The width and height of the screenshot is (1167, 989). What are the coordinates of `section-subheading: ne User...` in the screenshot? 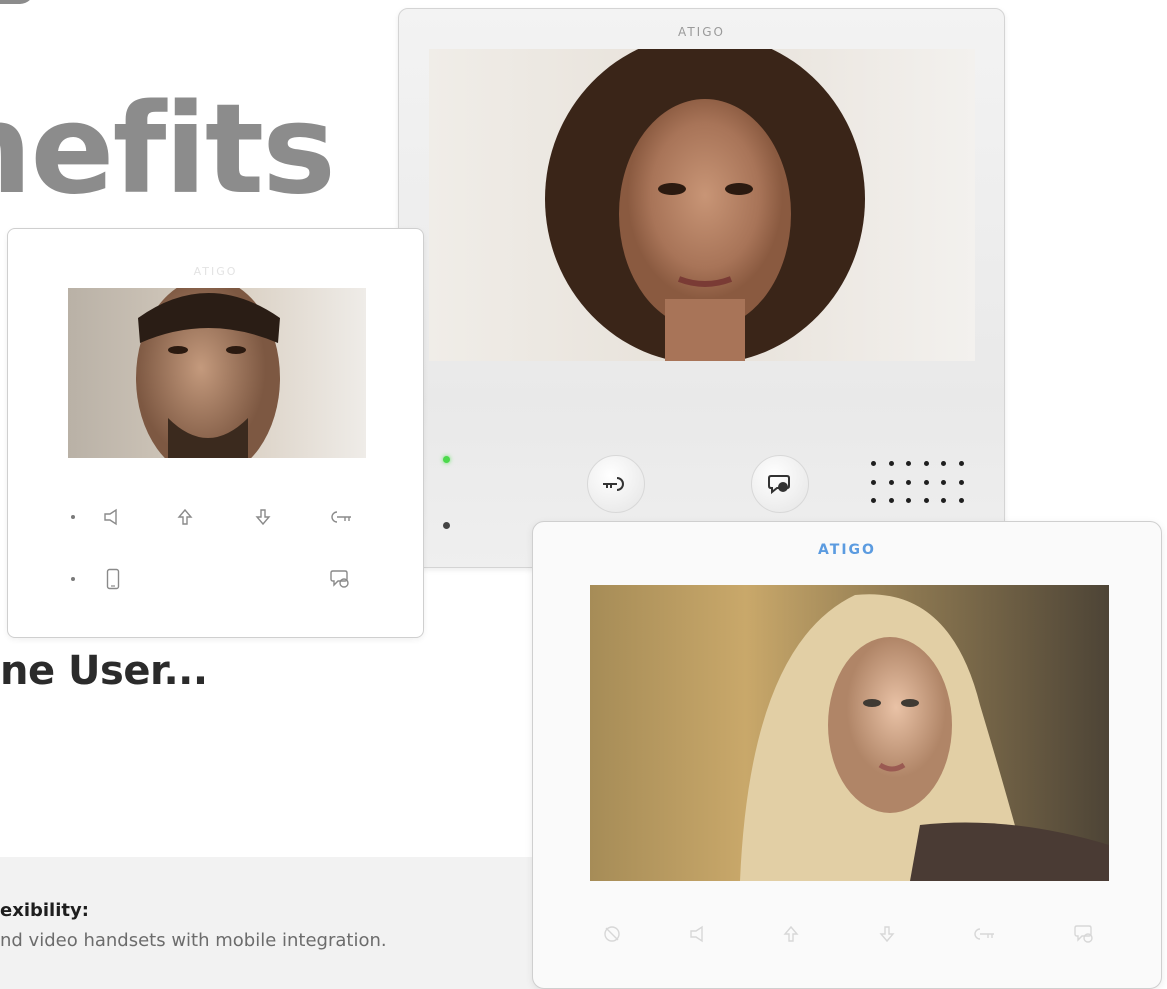 It's located at (104, 671).